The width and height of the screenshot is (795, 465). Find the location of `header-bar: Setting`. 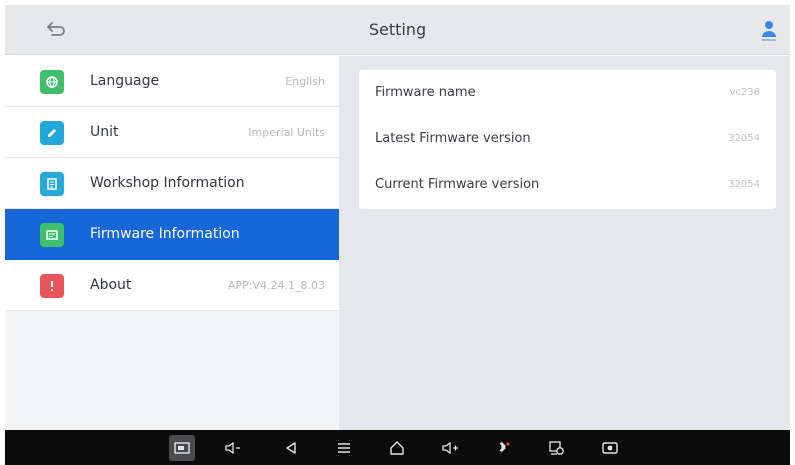

header-bar: Setting is located at coordinates (397, 30).